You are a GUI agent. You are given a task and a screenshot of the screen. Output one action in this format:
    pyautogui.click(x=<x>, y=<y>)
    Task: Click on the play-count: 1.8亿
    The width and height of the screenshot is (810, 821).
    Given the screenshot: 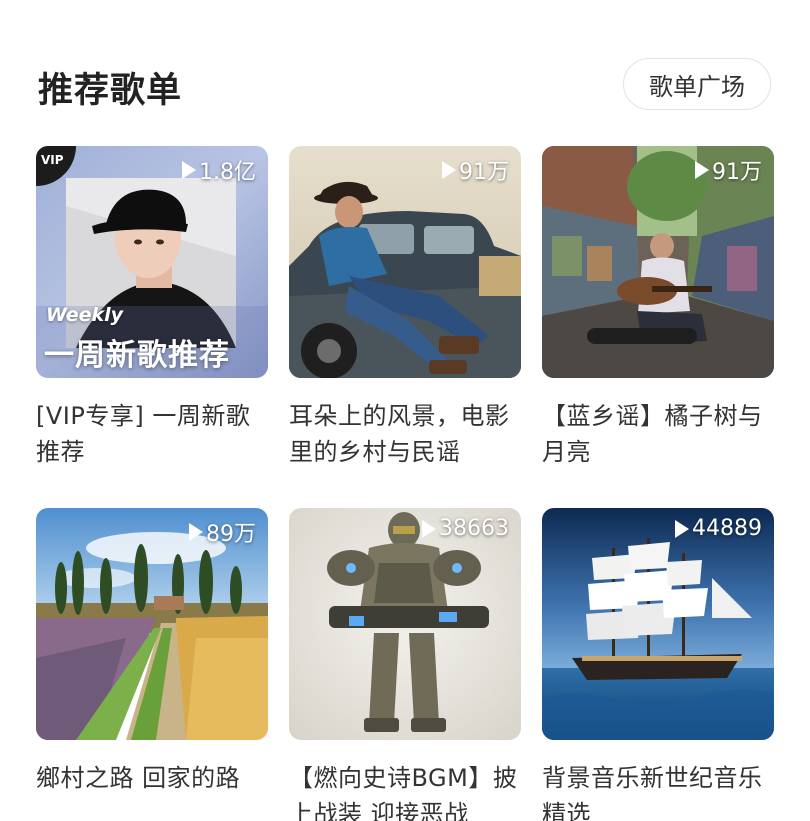 What is the action you would take?
    pyautogui.click(x=219, y=170)
    